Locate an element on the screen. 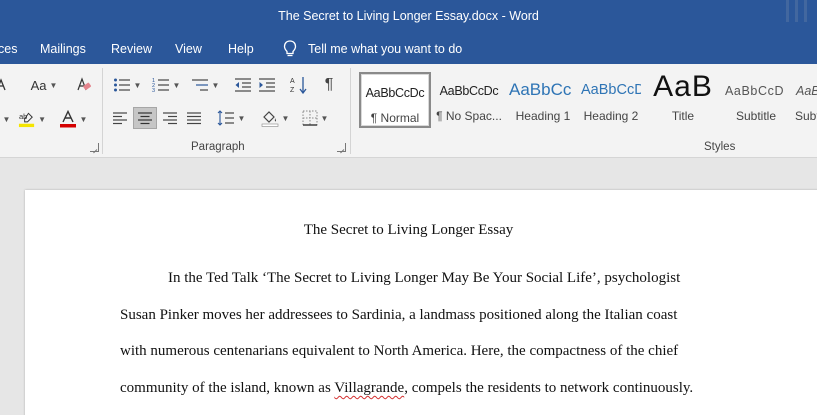  clear-formatting-icon is located at coordinates (84, 84).